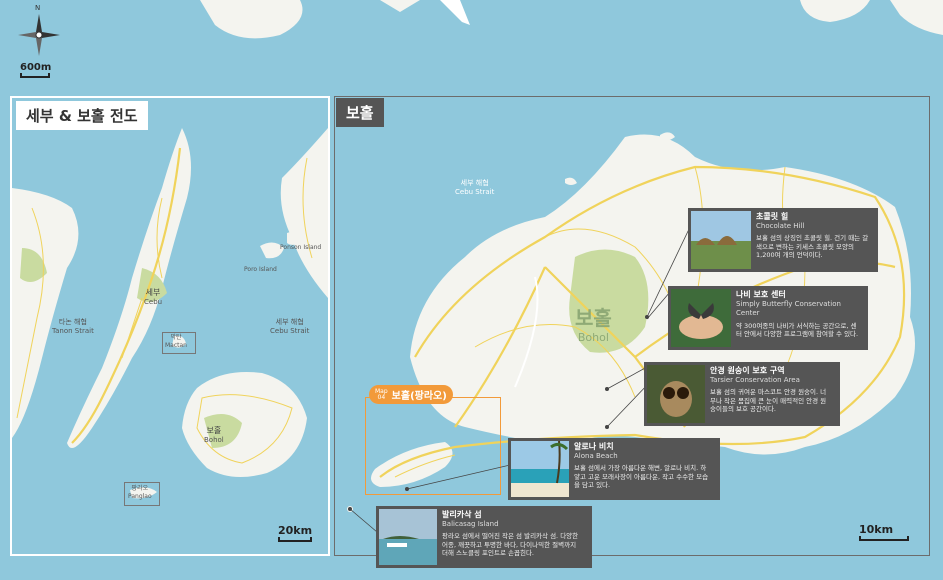 This screenshot has height=580, width=943. I want to click on mactan-ko: 막탄, so click(176, 337).